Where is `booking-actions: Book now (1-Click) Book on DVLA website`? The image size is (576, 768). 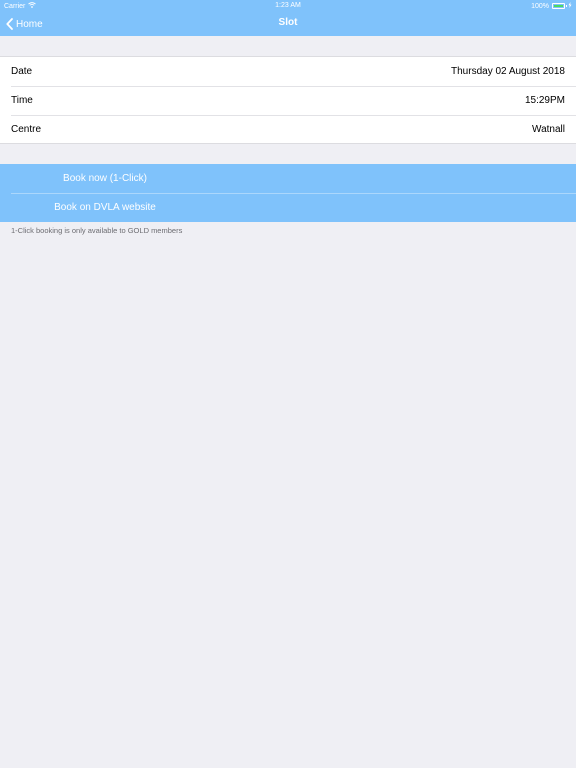 booking-actions: Book now (1-Click) Book on DVLA website is located at coordinates (288, 193).